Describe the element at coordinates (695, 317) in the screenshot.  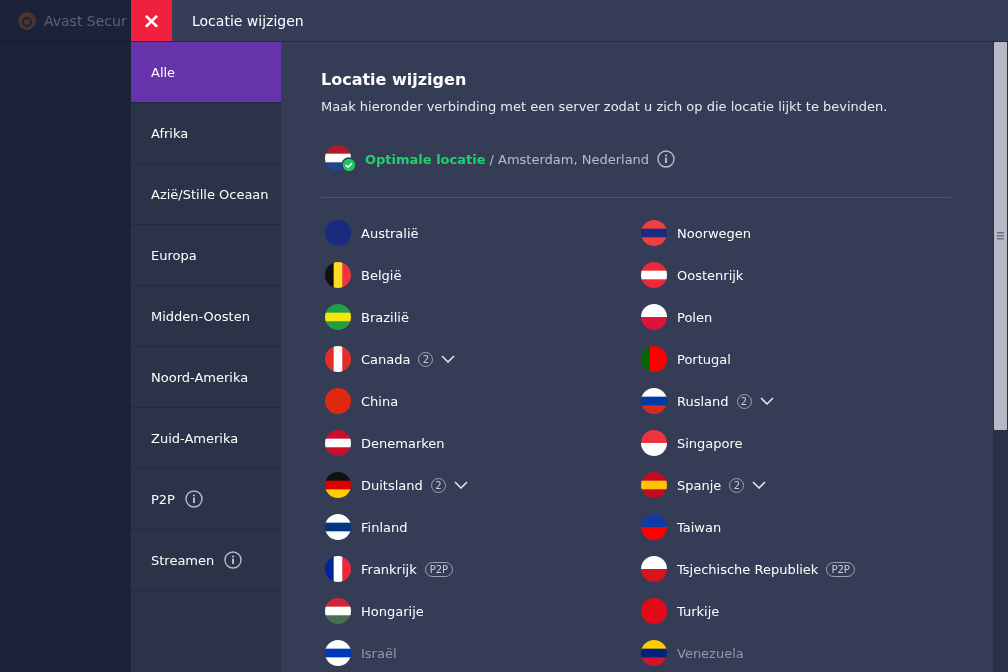
I see `country-name: Polen` at that location.